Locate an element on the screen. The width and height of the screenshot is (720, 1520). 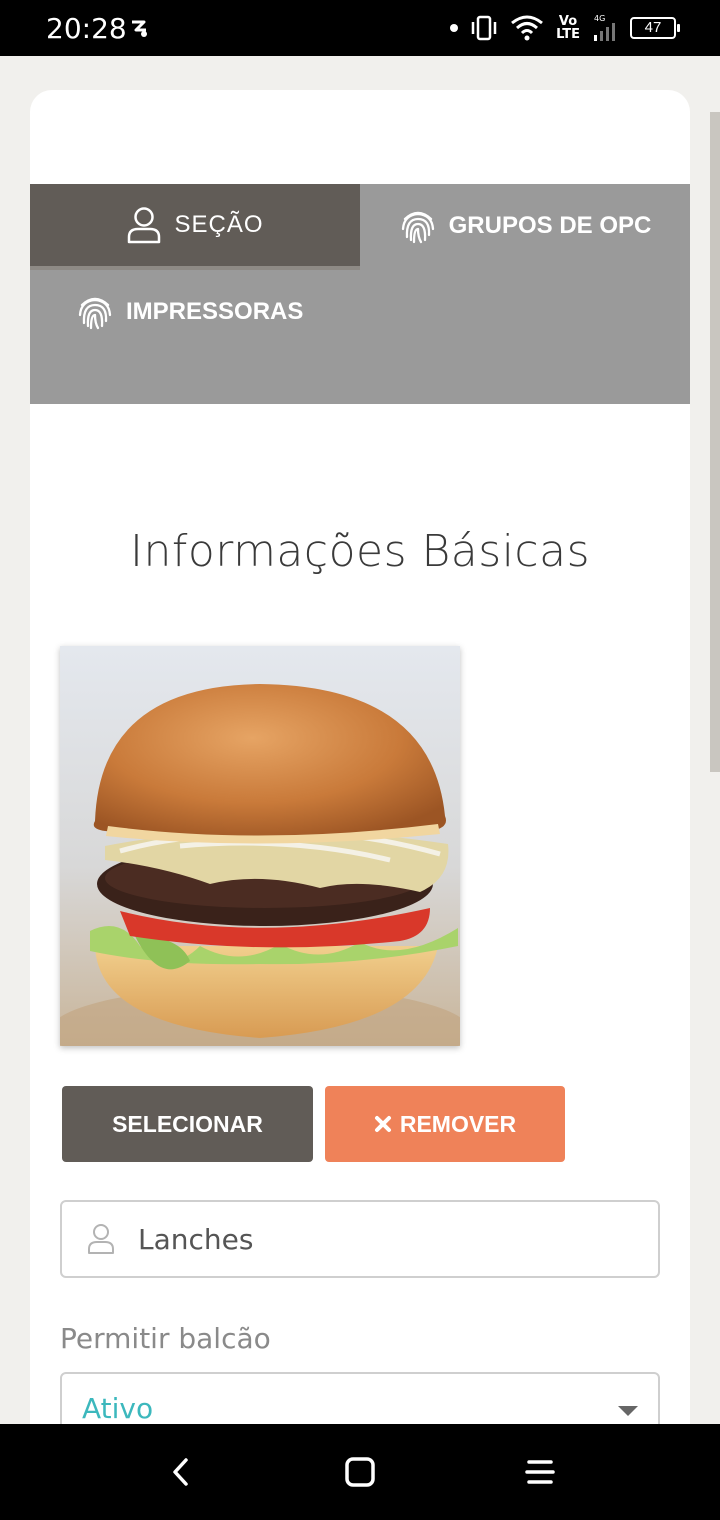
section-title: Informações Básicas is located at coordinates (359, 551).